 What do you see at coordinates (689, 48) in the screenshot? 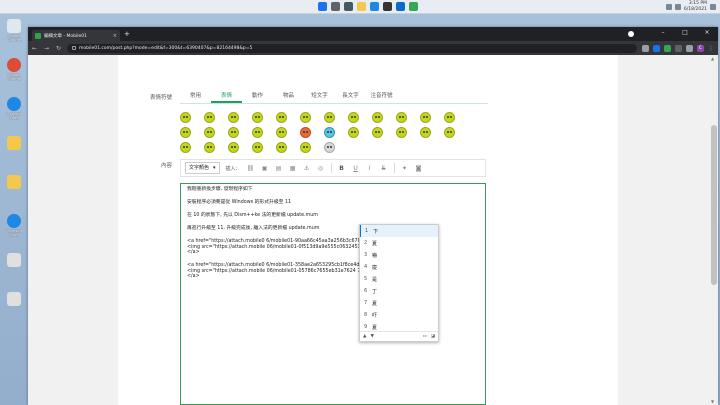
I see `puzzle-icon` at bounding box center [689, 48].